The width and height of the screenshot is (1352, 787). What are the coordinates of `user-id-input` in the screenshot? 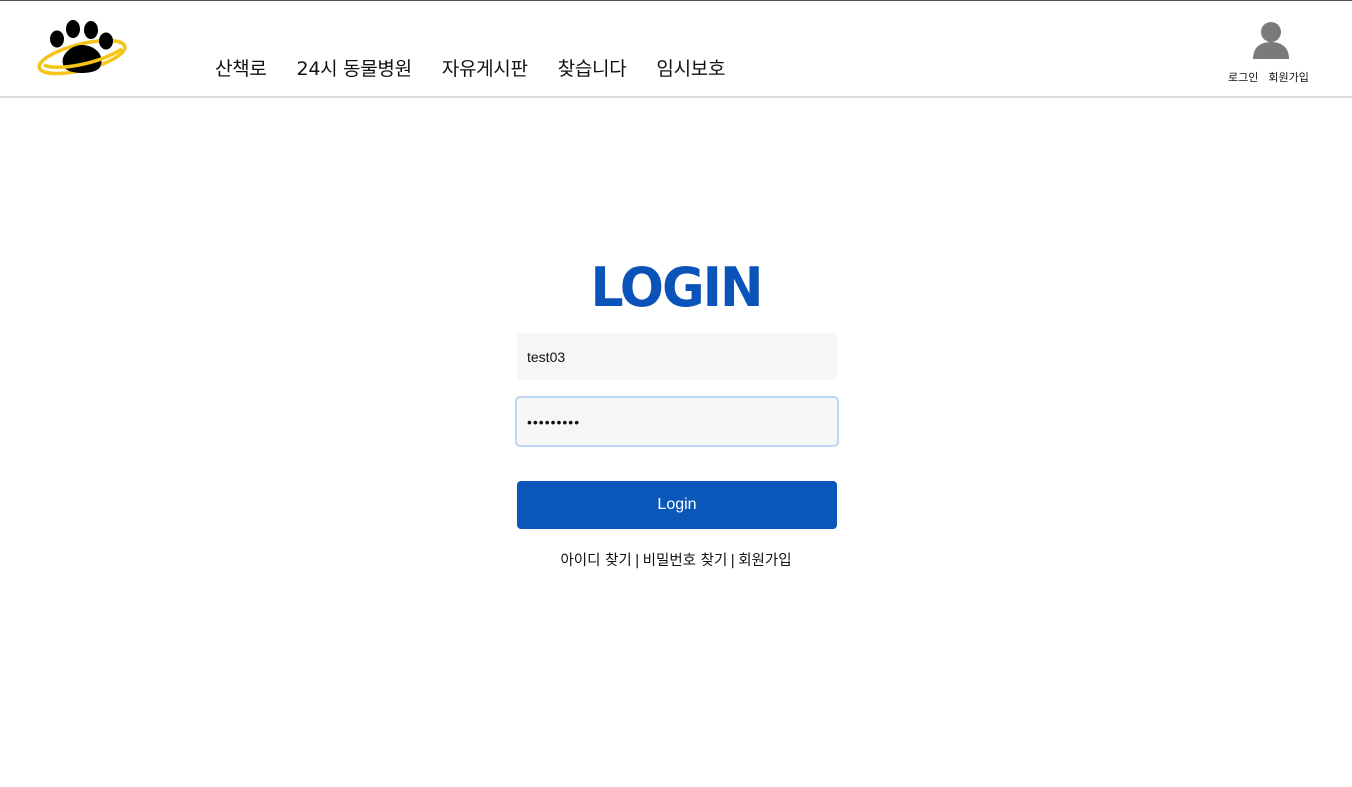 It's located at (677, 356).